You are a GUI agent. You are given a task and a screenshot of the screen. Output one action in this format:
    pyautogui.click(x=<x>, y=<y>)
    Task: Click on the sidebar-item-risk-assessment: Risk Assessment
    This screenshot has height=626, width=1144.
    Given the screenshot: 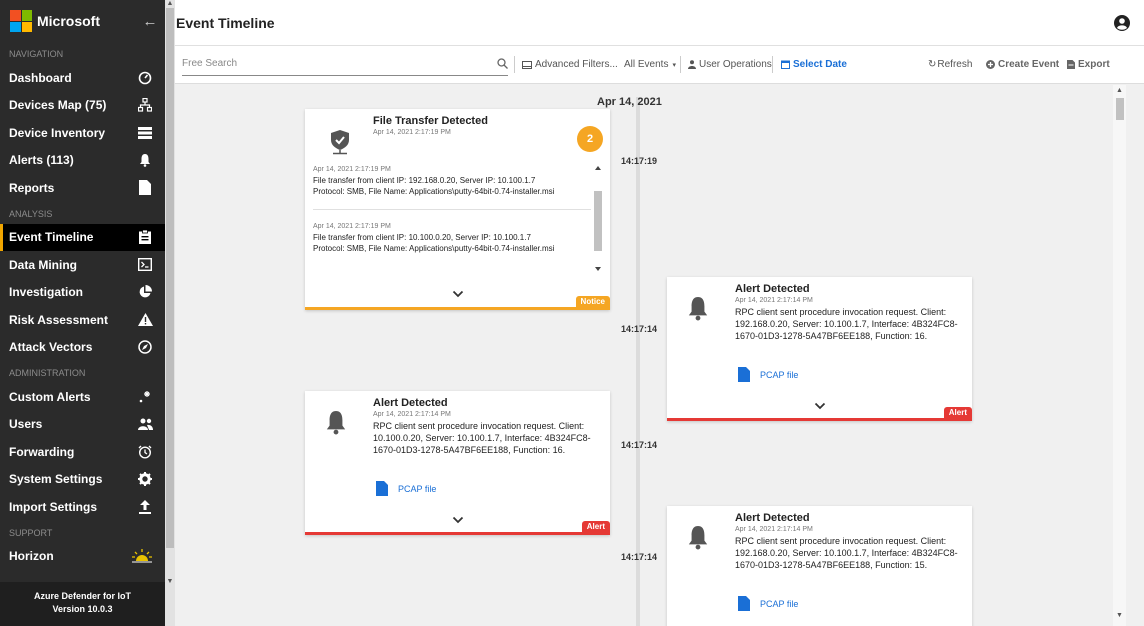 What is the action you would take?
    pyautogui.click(x=82, y=320)
    